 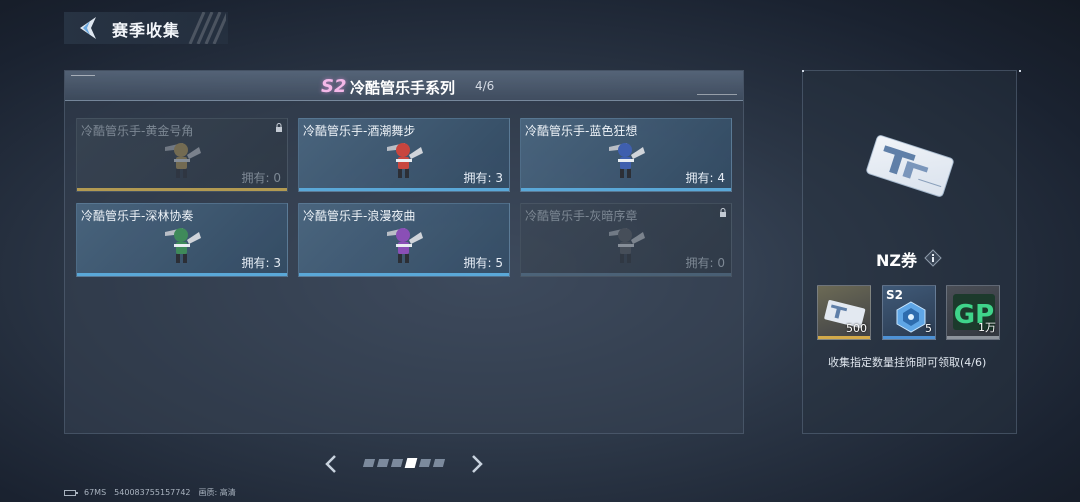 I want to click on reward-name: NZ券, so click(x=896, y=260).